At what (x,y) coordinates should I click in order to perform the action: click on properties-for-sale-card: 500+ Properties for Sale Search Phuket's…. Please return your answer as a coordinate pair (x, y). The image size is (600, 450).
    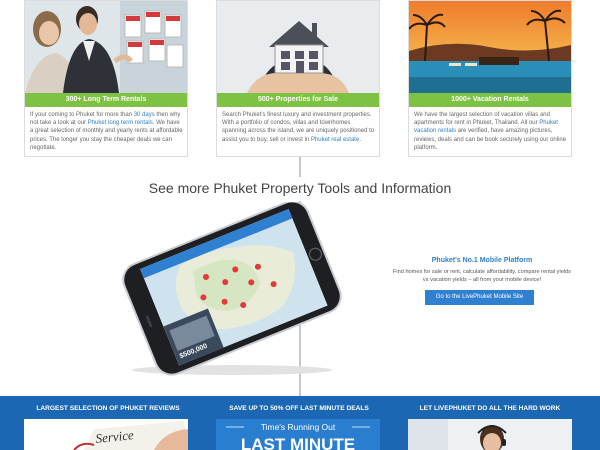
    Looking at the image, I should click on (298, 78).